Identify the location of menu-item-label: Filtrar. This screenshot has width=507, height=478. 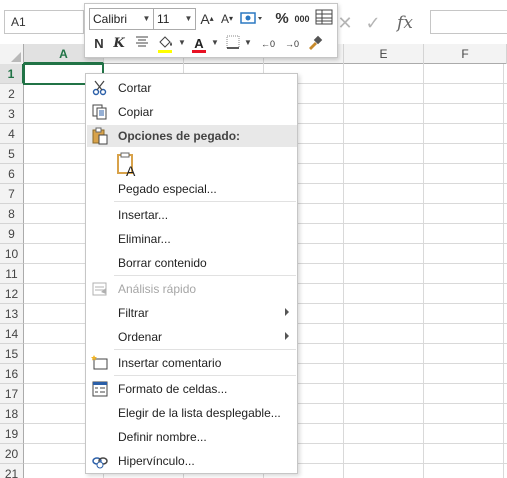
(133, 313).